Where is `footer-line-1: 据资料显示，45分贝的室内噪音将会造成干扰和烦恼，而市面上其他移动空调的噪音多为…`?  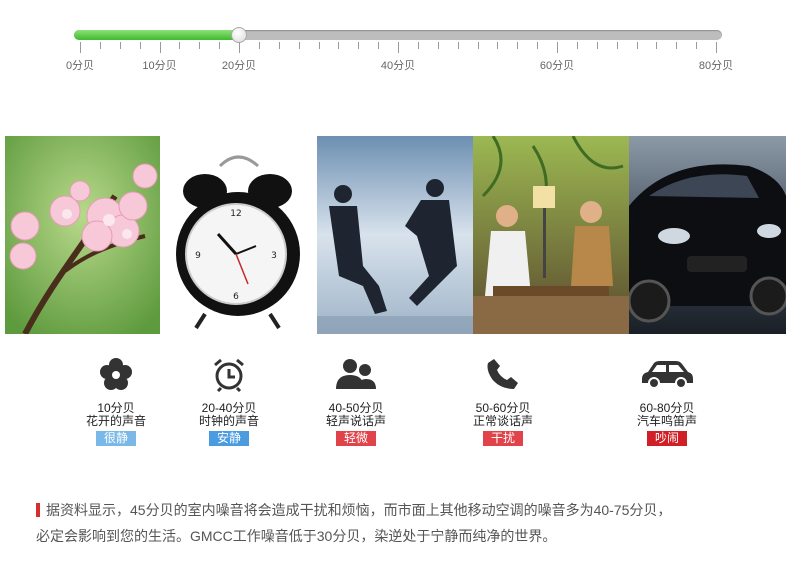
footer-line-1: 据资料显示，45分贝的室内噪音将会造成干扰和烦恼，而市面上其他移动空调的噪音多为… is located at coordinates (408, 510).